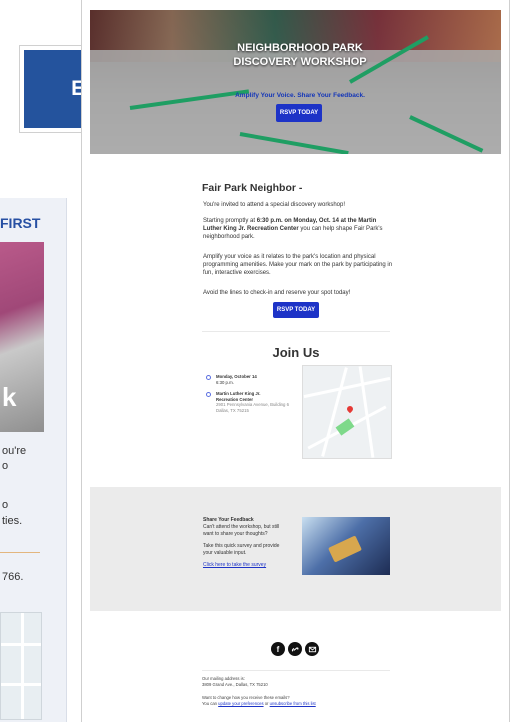 This screenshot has height=722, width=513. What do you see at coordinates (240, 703) in the screenshot?
I see `update-preferences-link: update your preferences` at bounding box center [240, 703].